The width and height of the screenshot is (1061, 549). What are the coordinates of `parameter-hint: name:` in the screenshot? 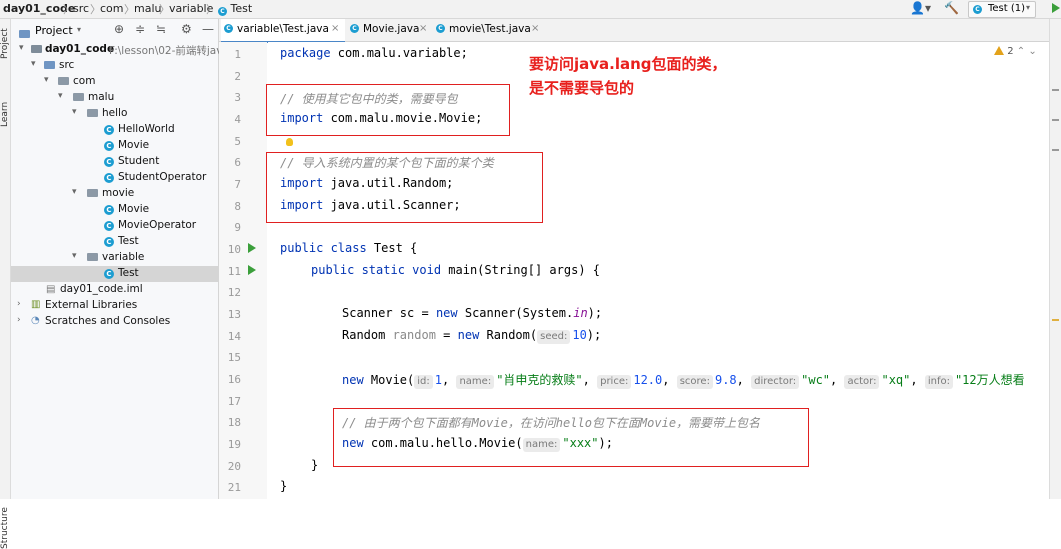 It's located at (475, 382).